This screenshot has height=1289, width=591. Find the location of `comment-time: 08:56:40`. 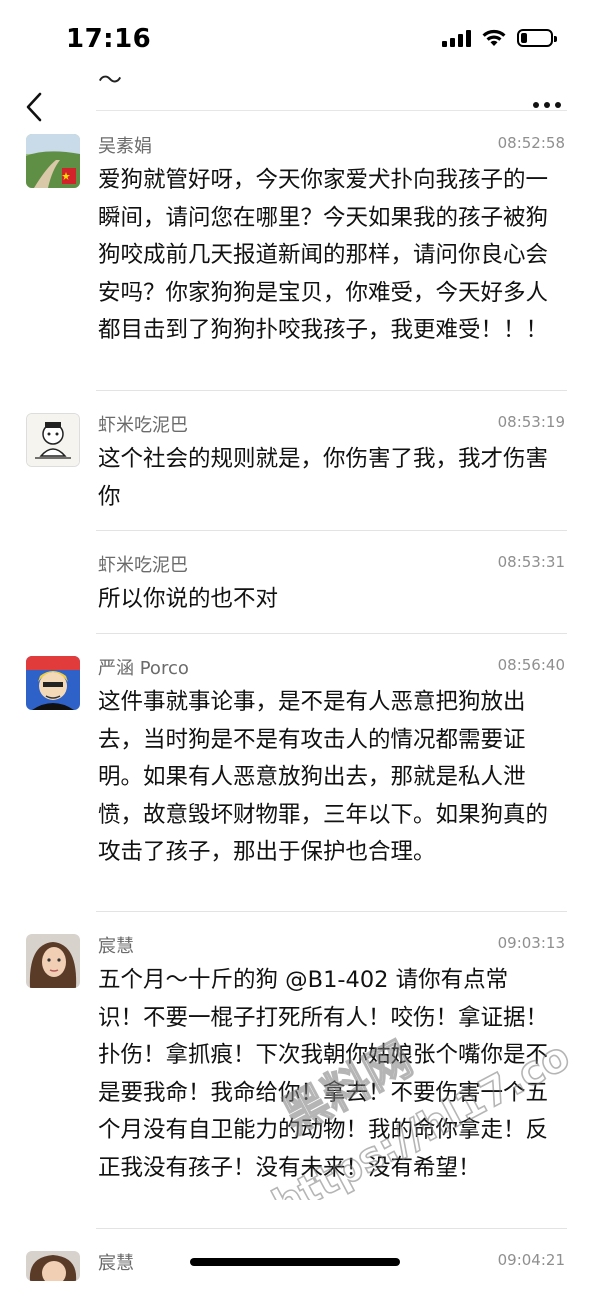

comment-time: 08:56:40 is located at coordinates (531, 665).